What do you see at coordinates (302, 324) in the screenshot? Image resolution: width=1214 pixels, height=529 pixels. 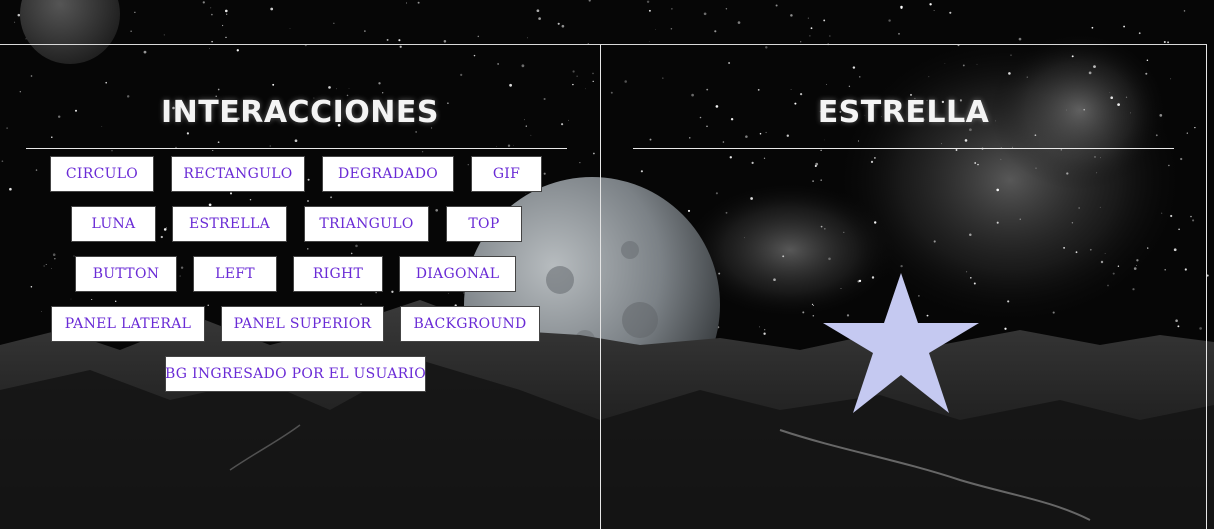 I see `panel-superior-button: PANEL SUPERIOR` at bounding box center [302, 324].